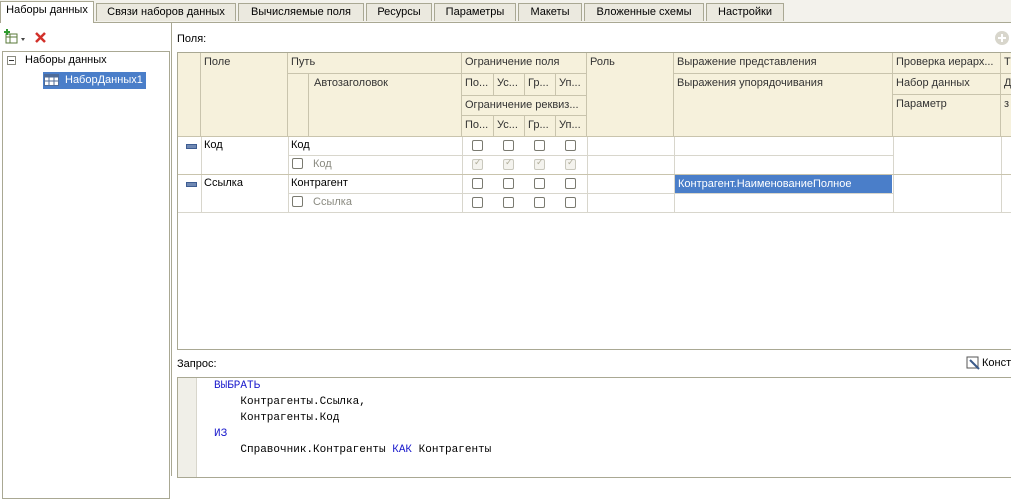 The height and width of the screenshot is (499, 1011). I want to click on query-gutter, so click(187, 427).